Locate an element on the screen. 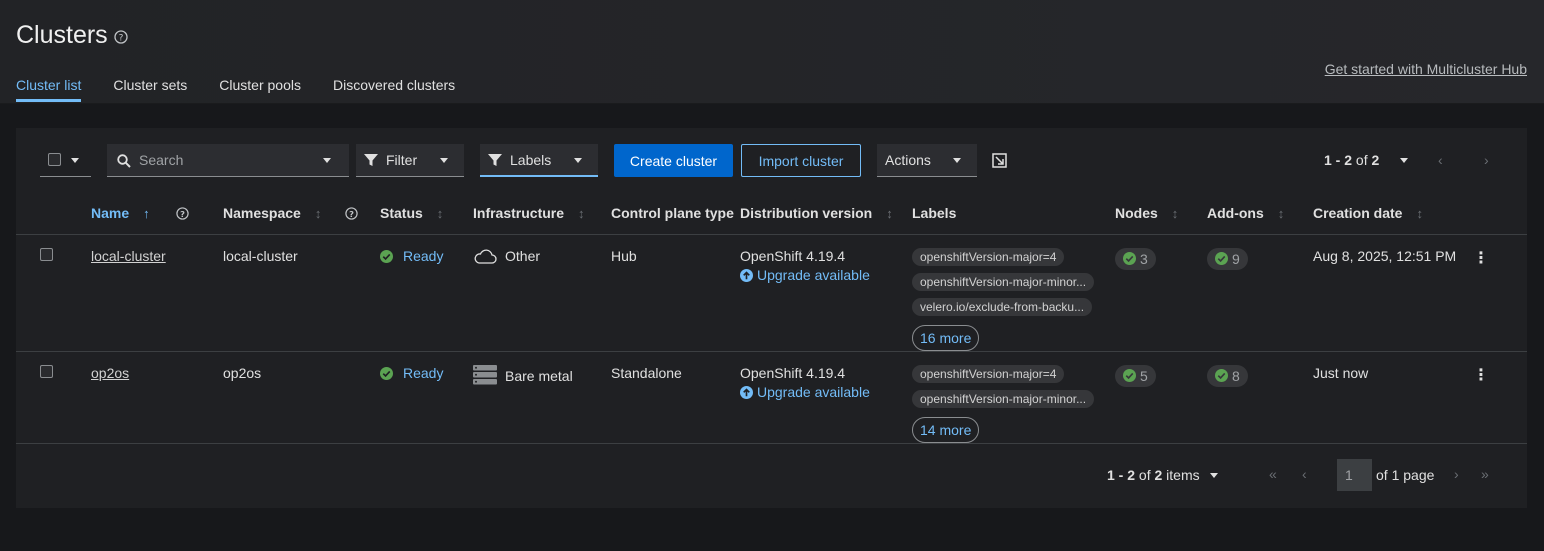  pagination-of: of is located at coordinates (1361, 160).